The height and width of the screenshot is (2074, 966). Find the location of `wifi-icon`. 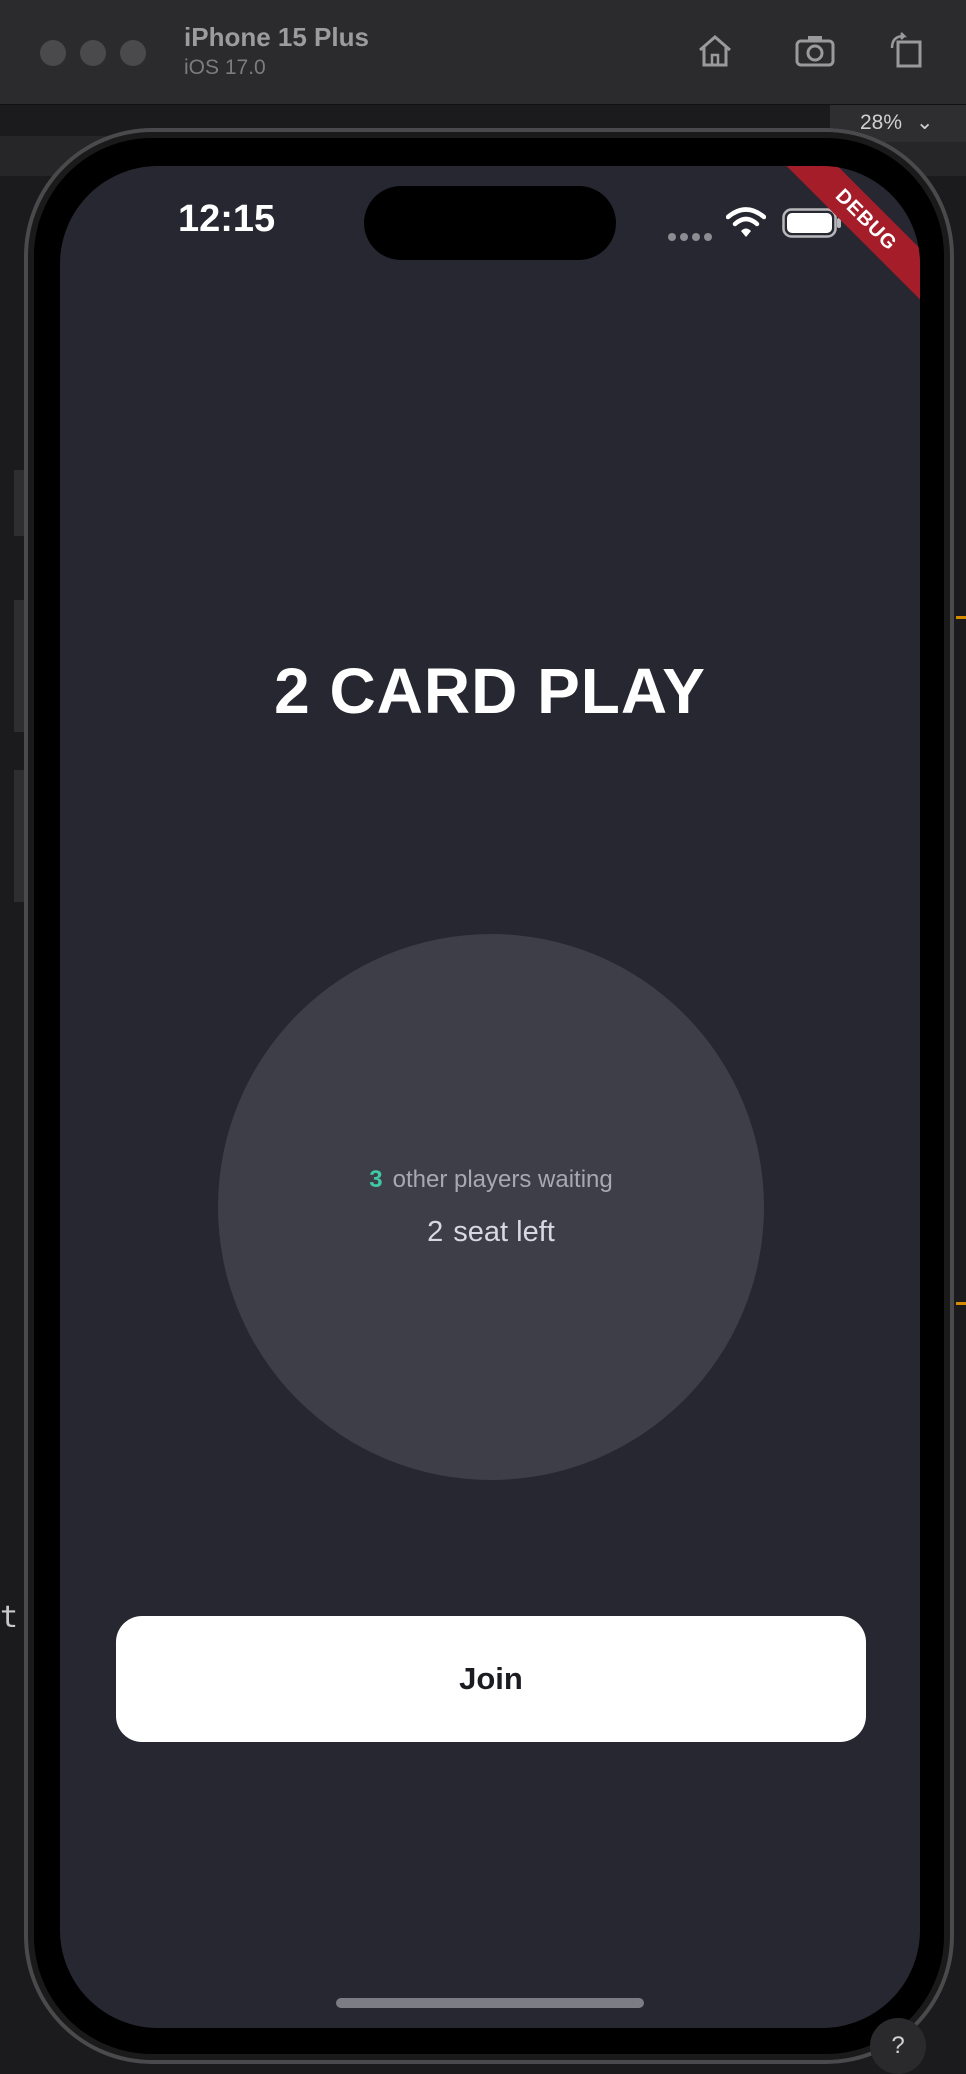

wifi-icon is located at coordinates (746, 222).